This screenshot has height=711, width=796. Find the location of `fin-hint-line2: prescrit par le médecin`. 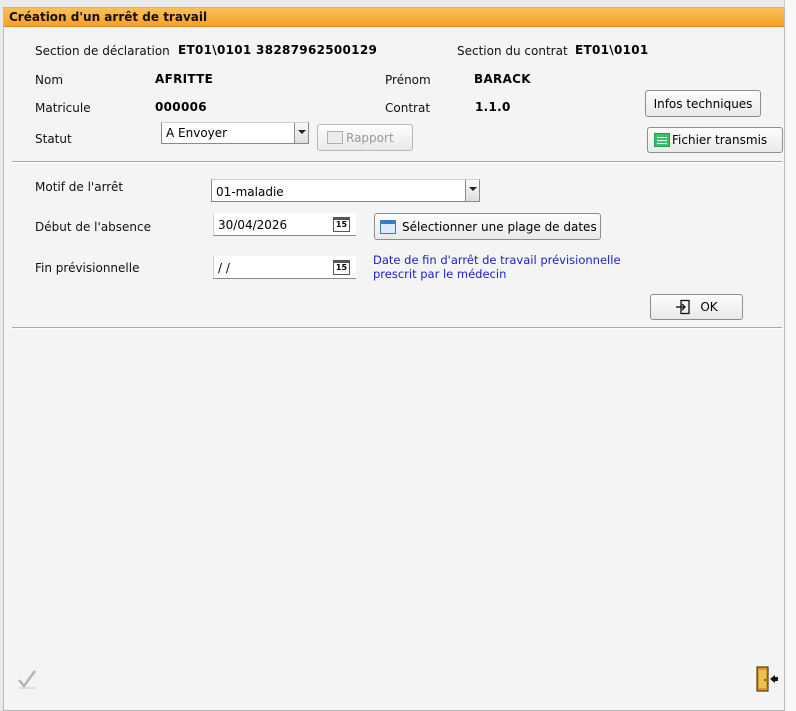

fin-hint-line2: prescrit par le médecin is located at coordinates (440, 274).